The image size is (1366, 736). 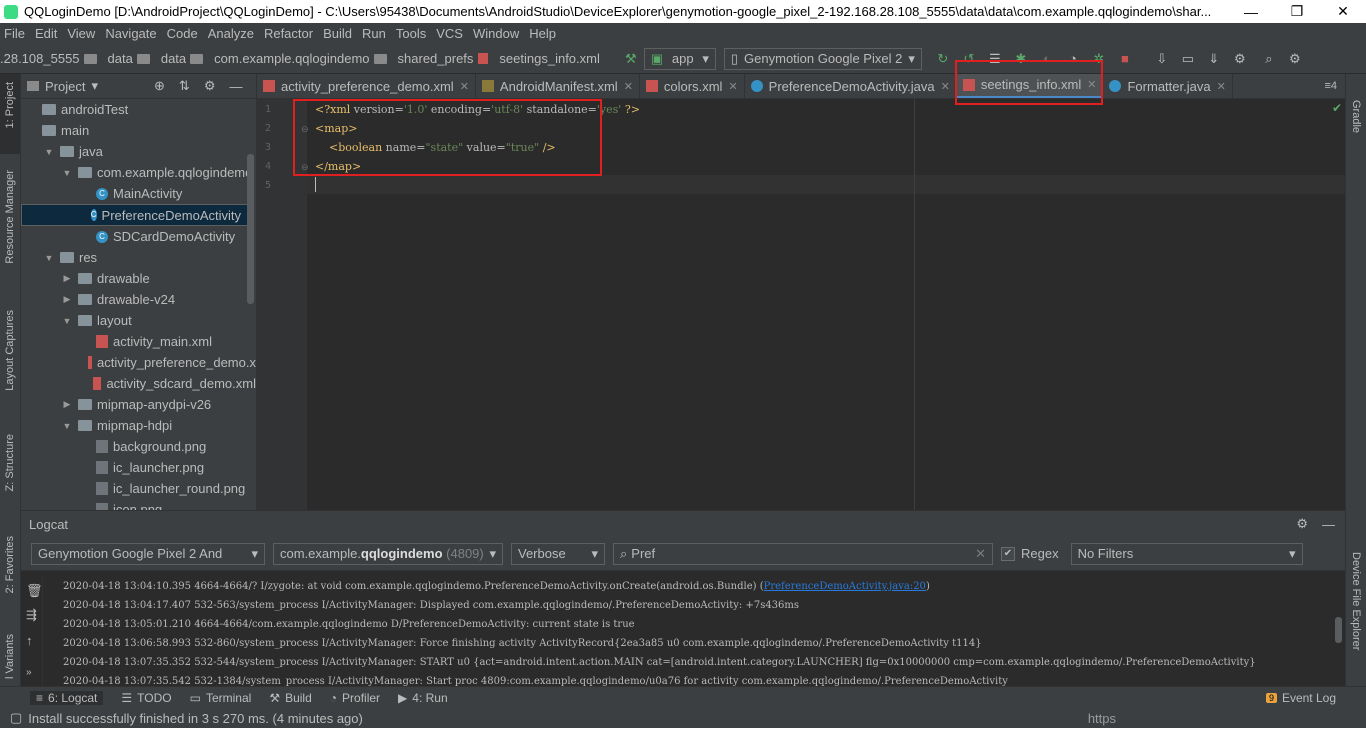 What do you see at coordinates (46, 33) in the screenshot?
I see `menu-edit: Edit` at bounding box center [46, 33].